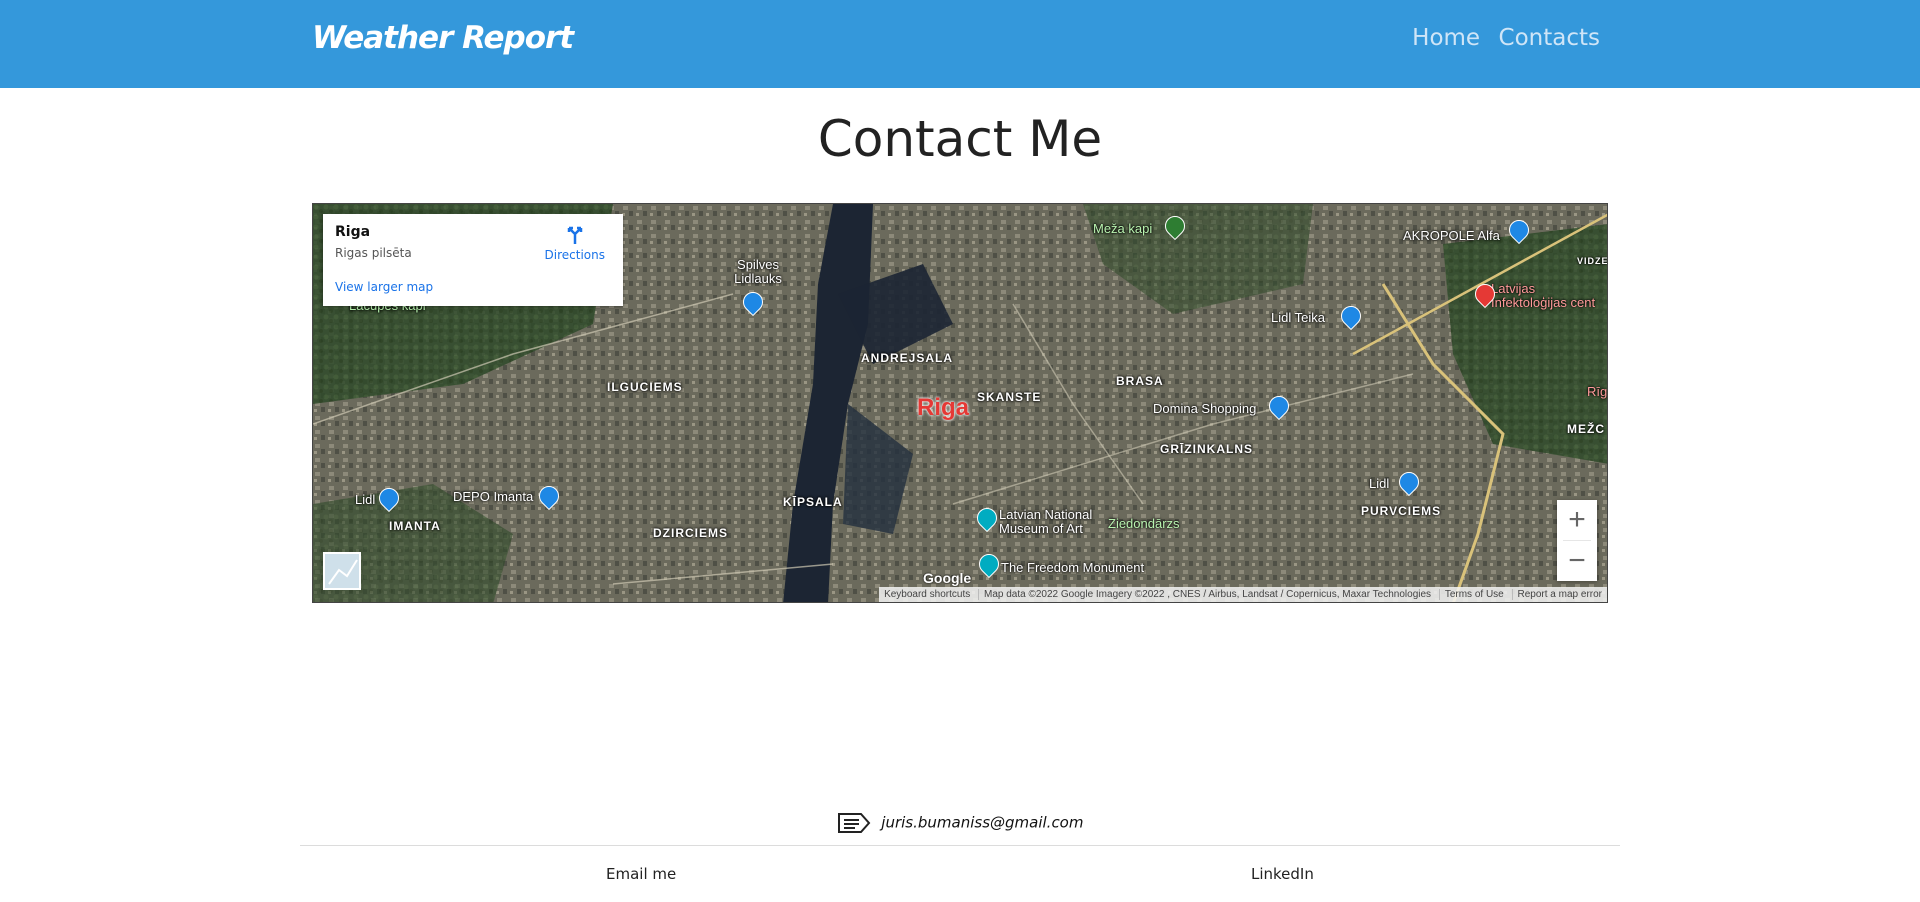 The height and width of the screenshot is (902, 1920). I want to click on terms-of-use-link: Terms of Use, so click(1473, 594).